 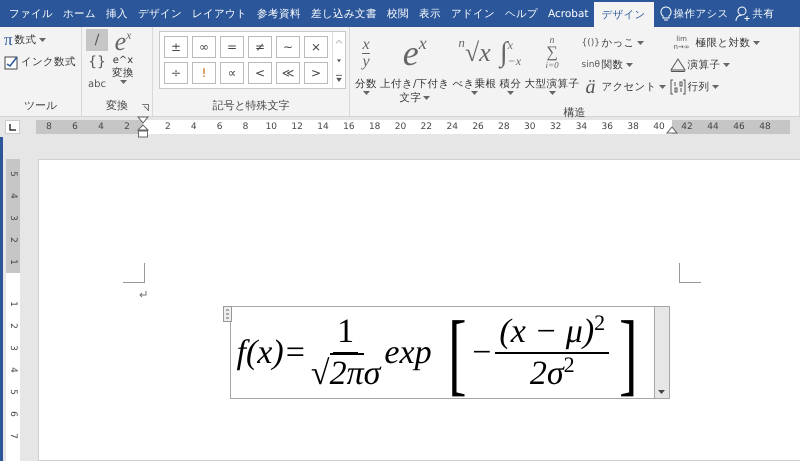 I want to click on symbol-button: ≪, so click(x=288, y=73).